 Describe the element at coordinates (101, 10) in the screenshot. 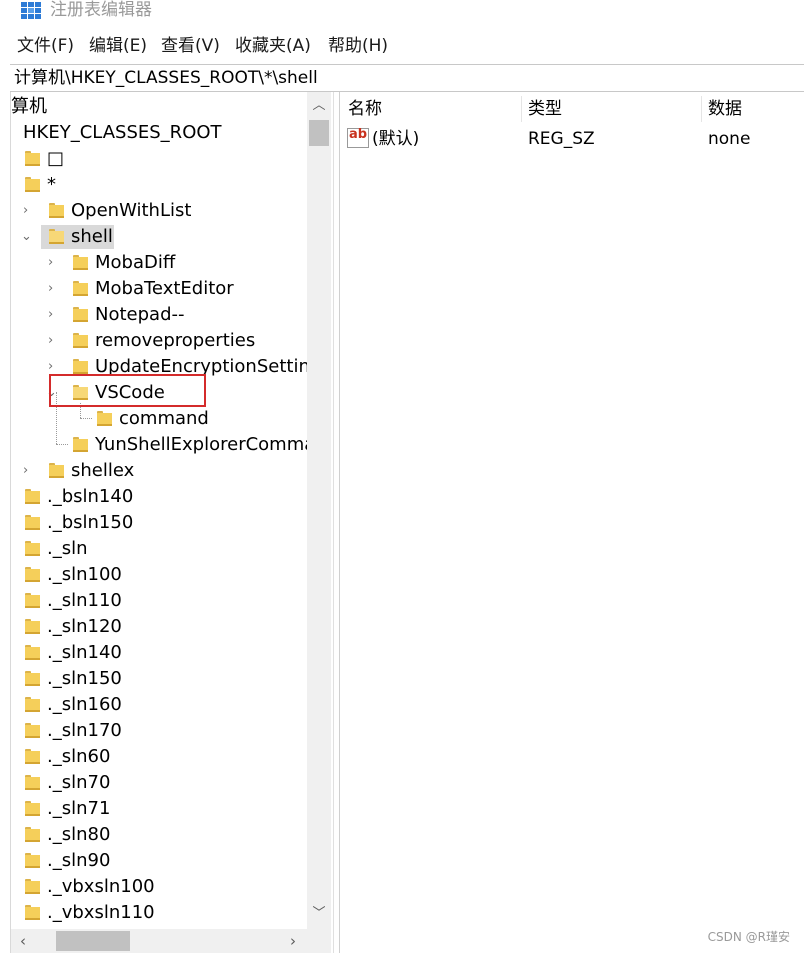

I see `window-title: 注册表编辑器` at that location.